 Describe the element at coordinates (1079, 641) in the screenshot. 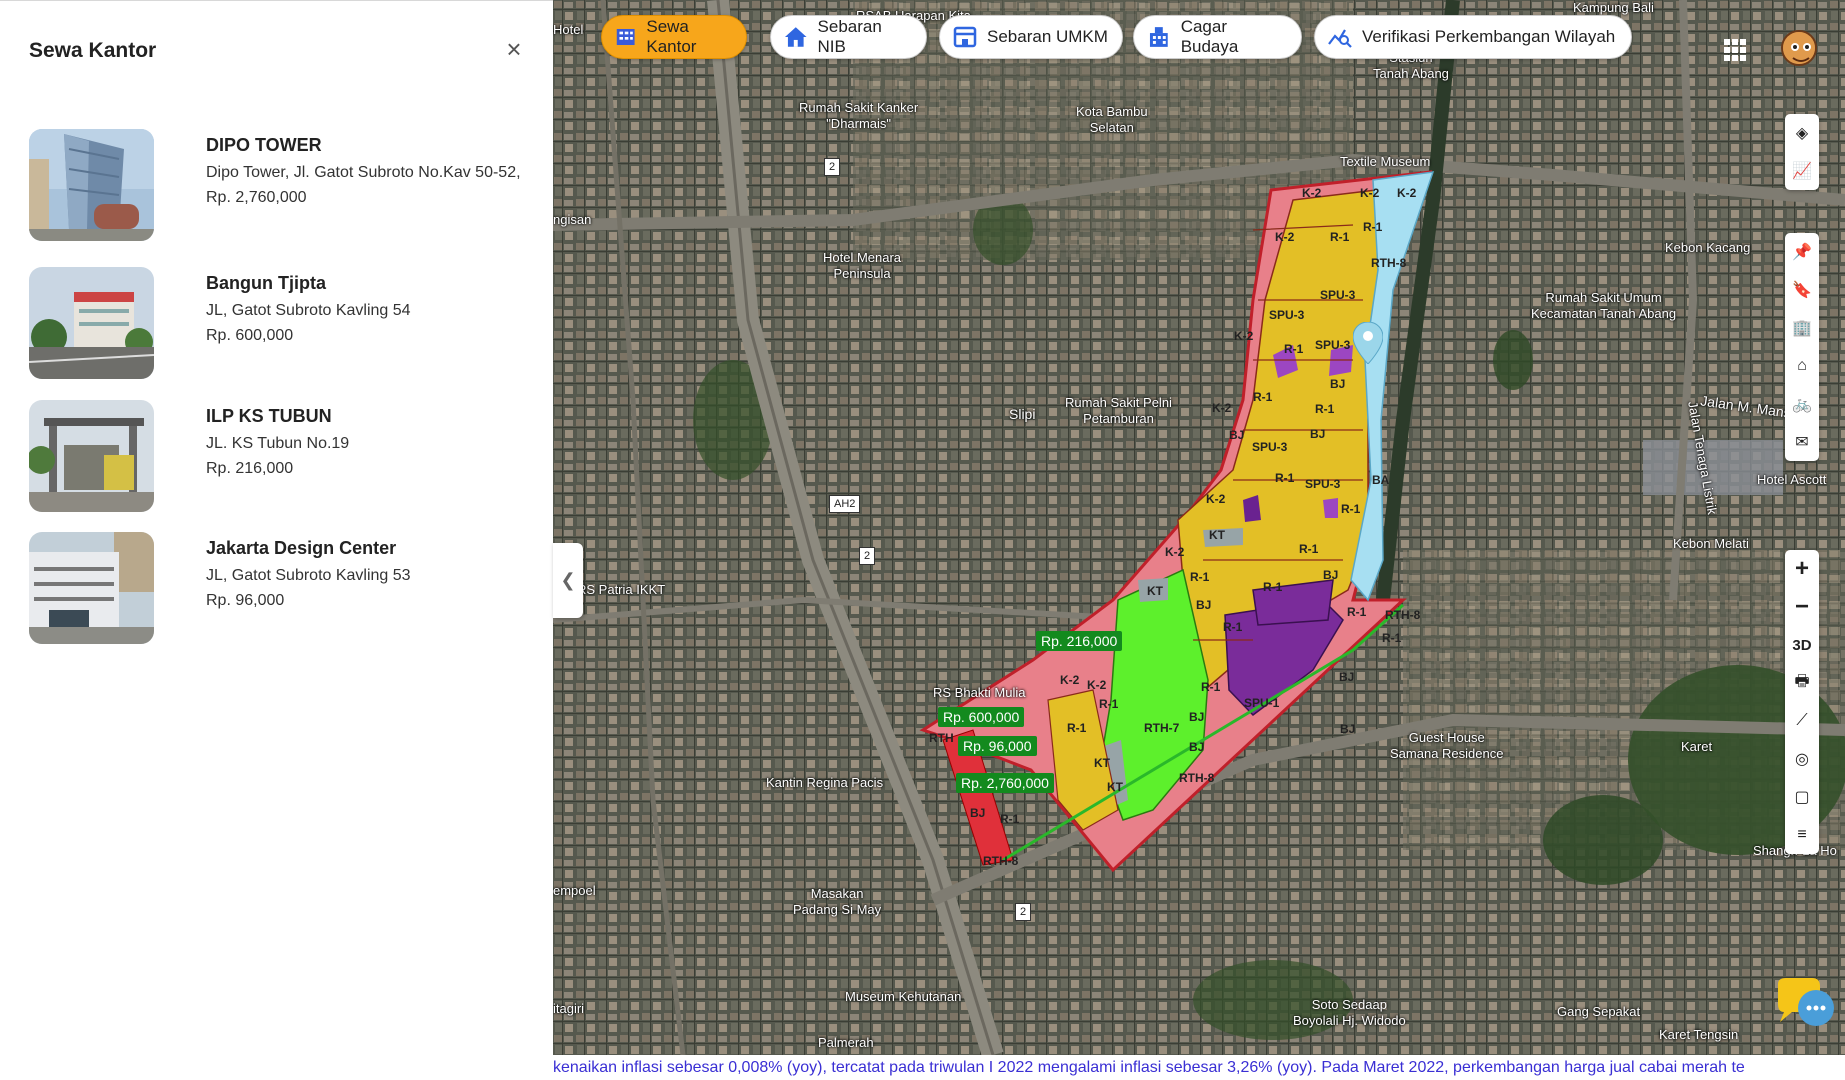

I see `price-tag-marker: Rp. 216,000` at that location.